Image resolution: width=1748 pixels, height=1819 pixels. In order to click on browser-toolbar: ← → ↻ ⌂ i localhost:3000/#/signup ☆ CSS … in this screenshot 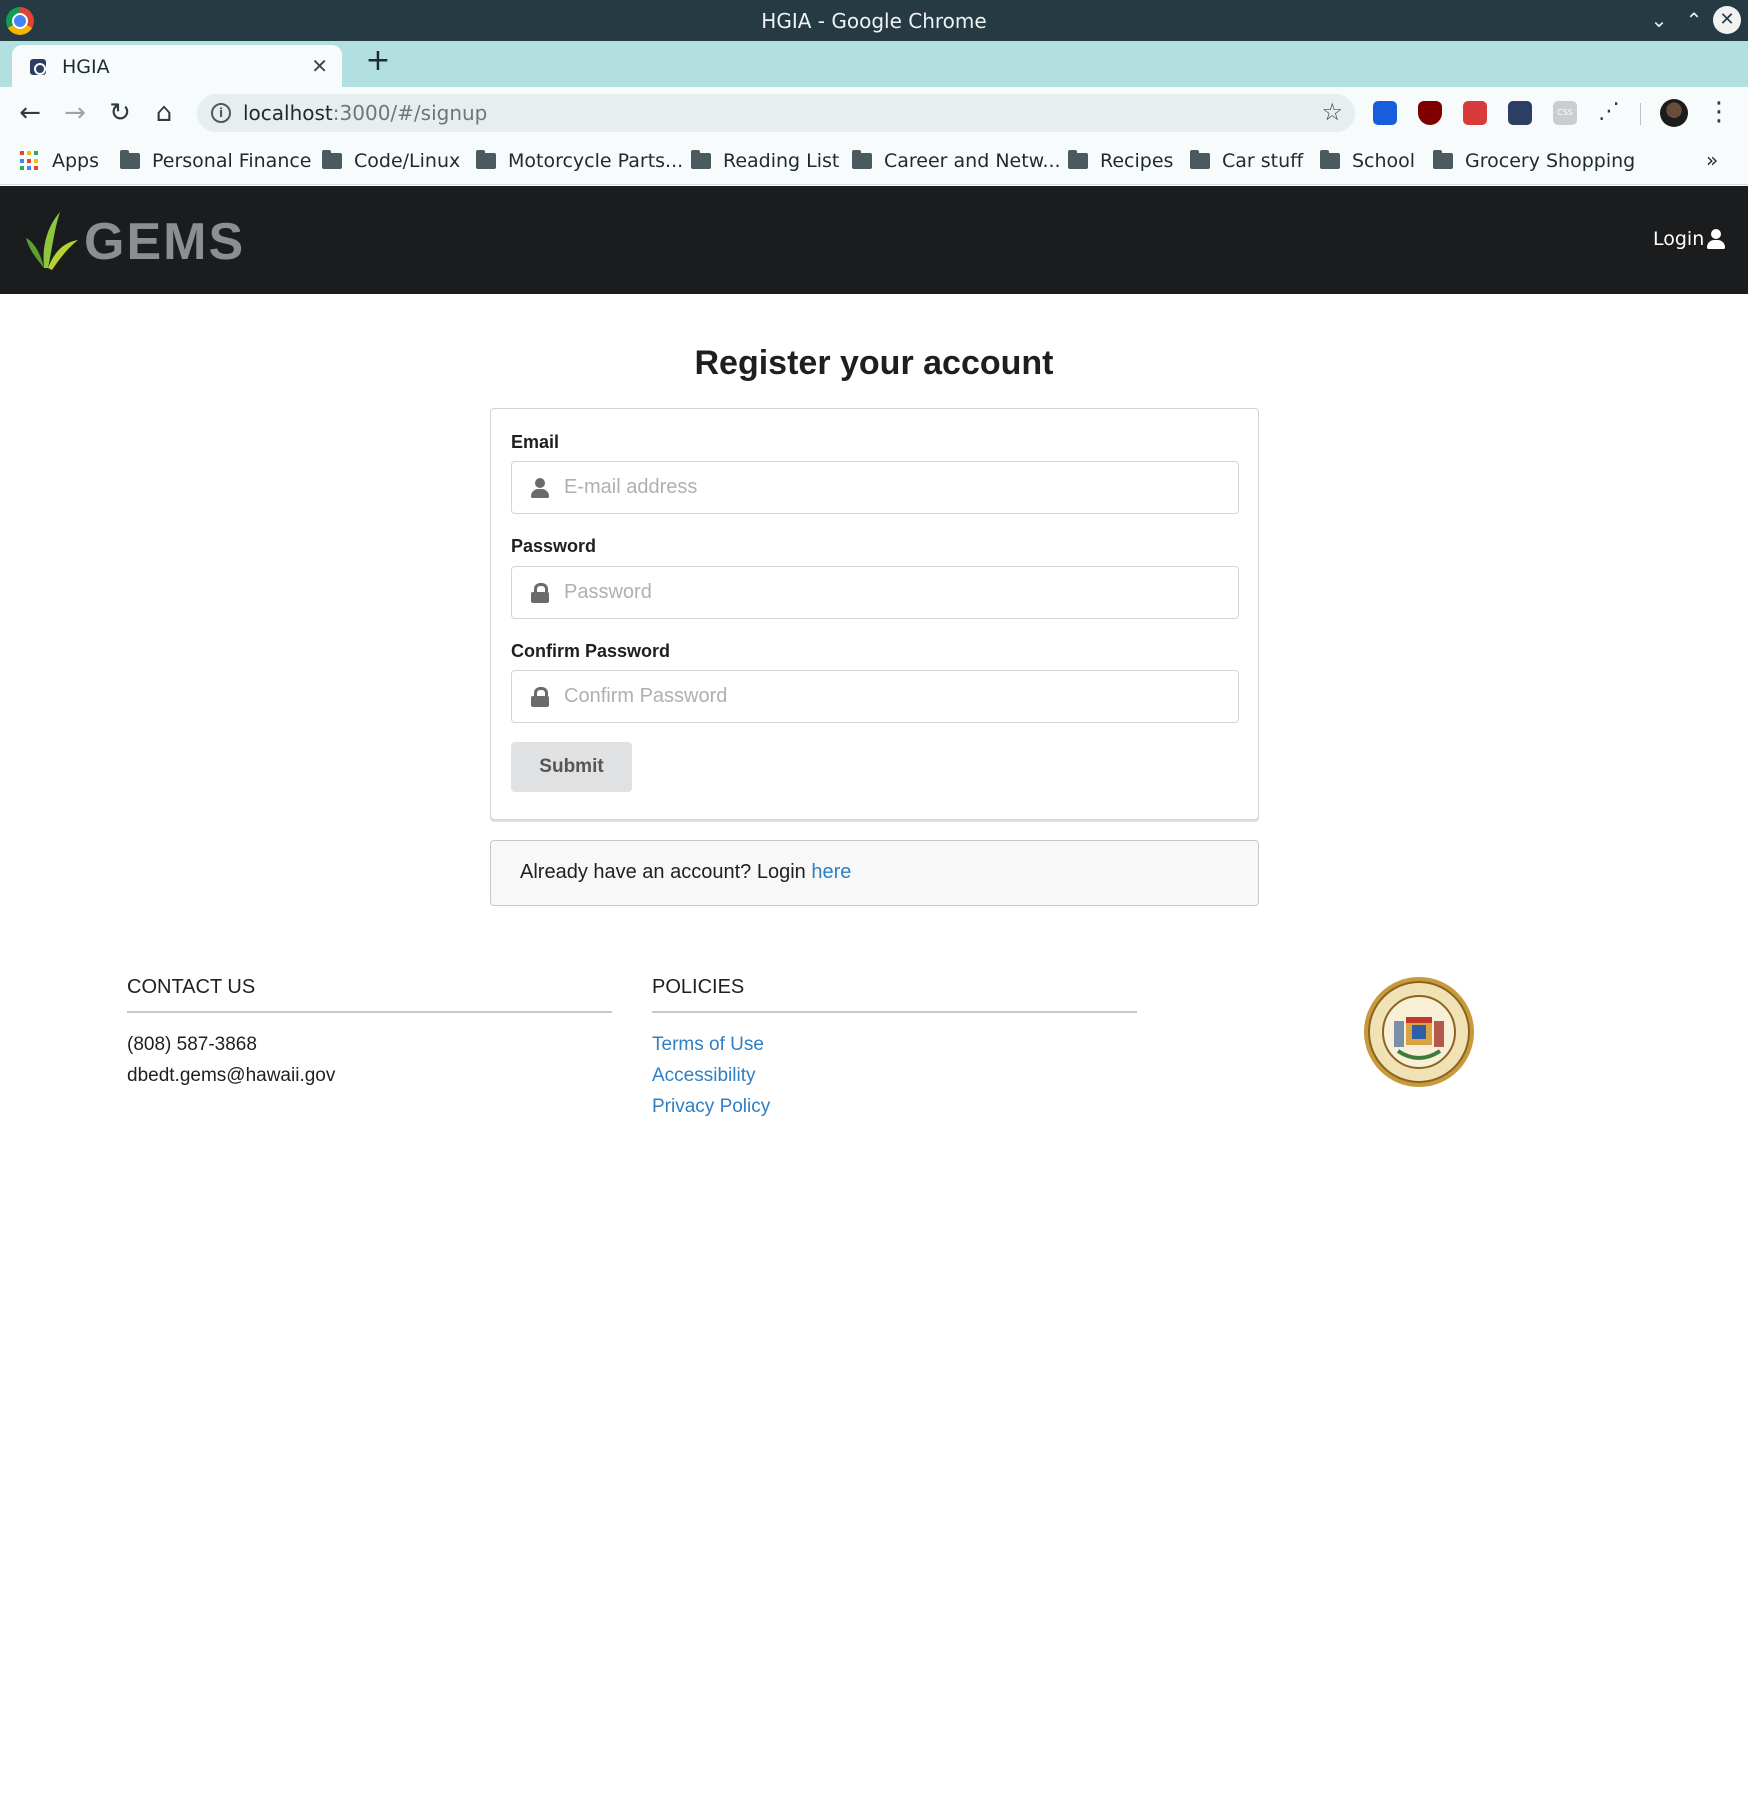, I will do `click(874, 113)`.